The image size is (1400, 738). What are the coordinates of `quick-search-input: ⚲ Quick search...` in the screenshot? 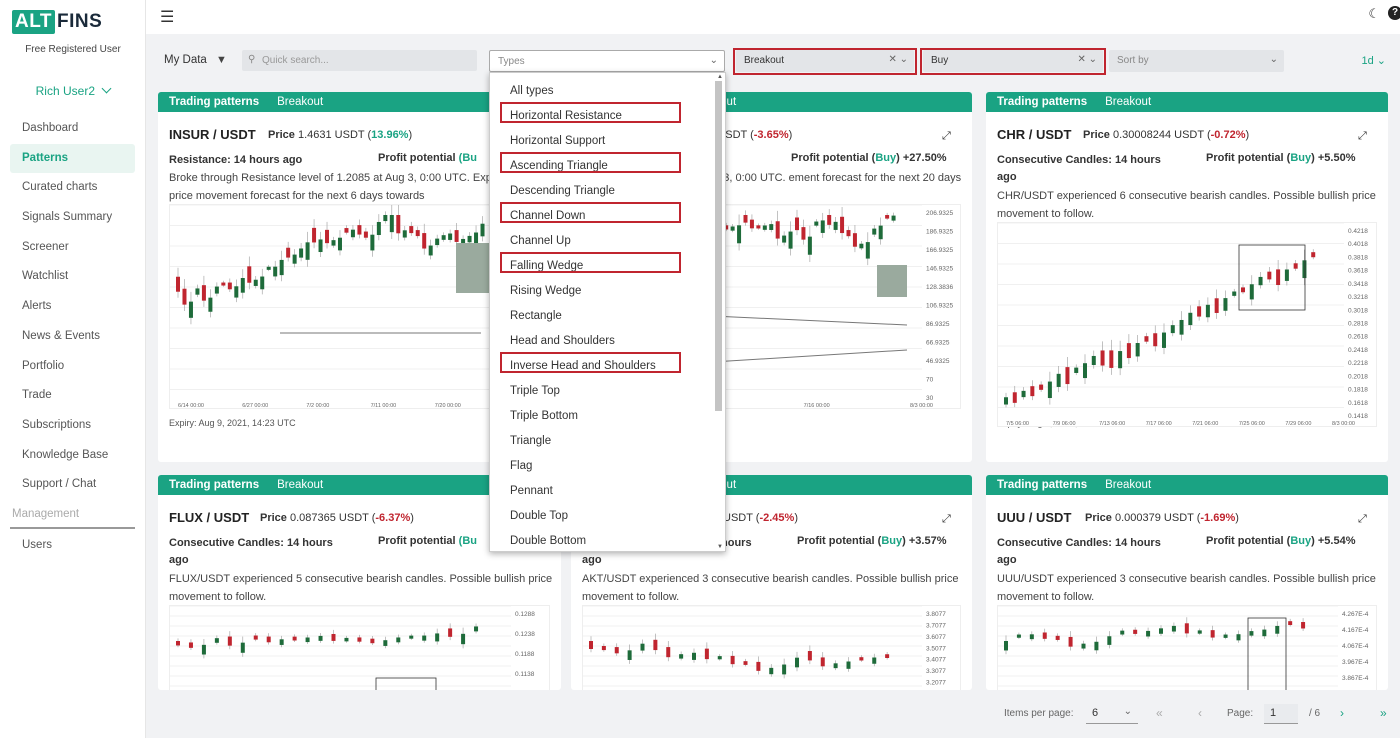 It's located at (359, 60).